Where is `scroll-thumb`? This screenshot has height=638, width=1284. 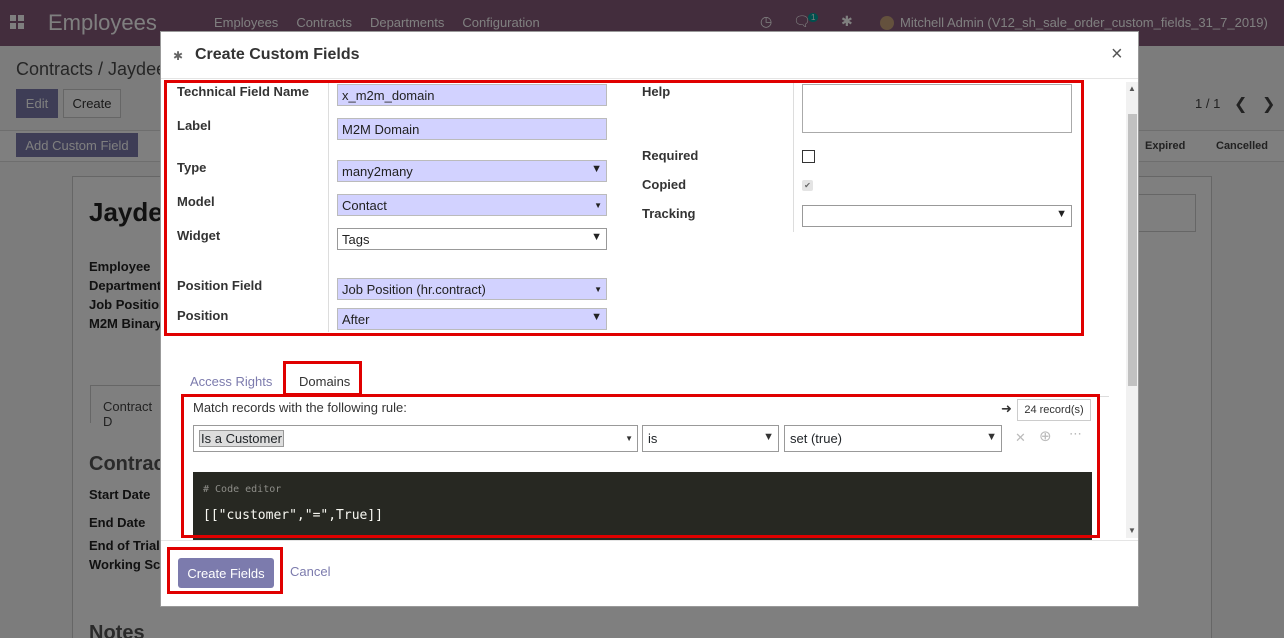 scroll-thumb is located at coordinates (1132, 250).